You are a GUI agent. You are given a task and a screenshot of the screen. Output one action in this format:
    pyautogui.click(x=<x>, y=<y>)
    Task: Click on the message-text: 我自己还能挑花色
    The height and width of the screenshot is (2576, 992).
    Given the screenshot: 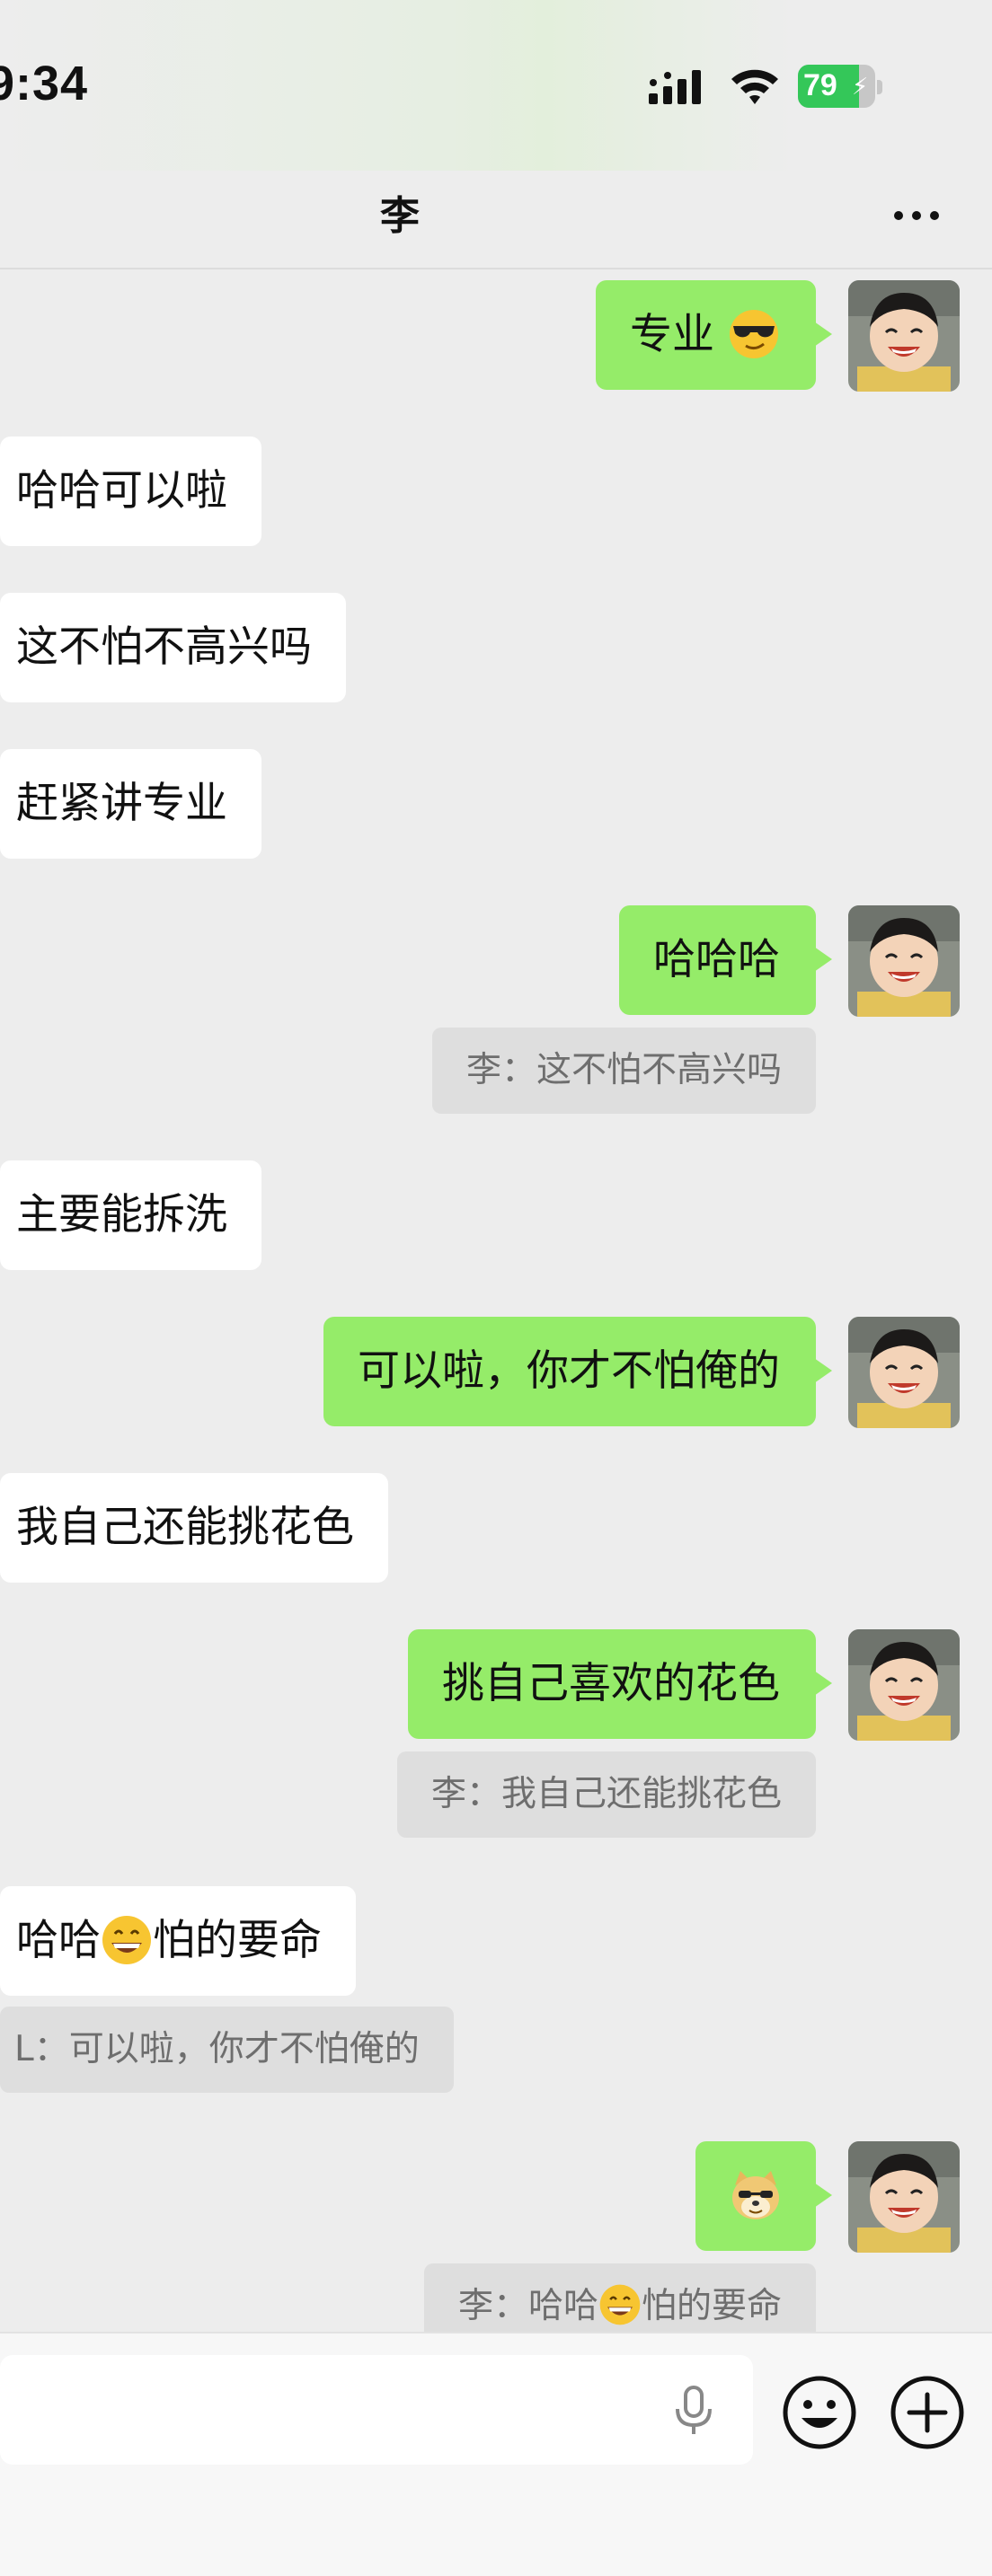 What is the action you would take?
    pyautogui.click(x=185, y=1527)
    